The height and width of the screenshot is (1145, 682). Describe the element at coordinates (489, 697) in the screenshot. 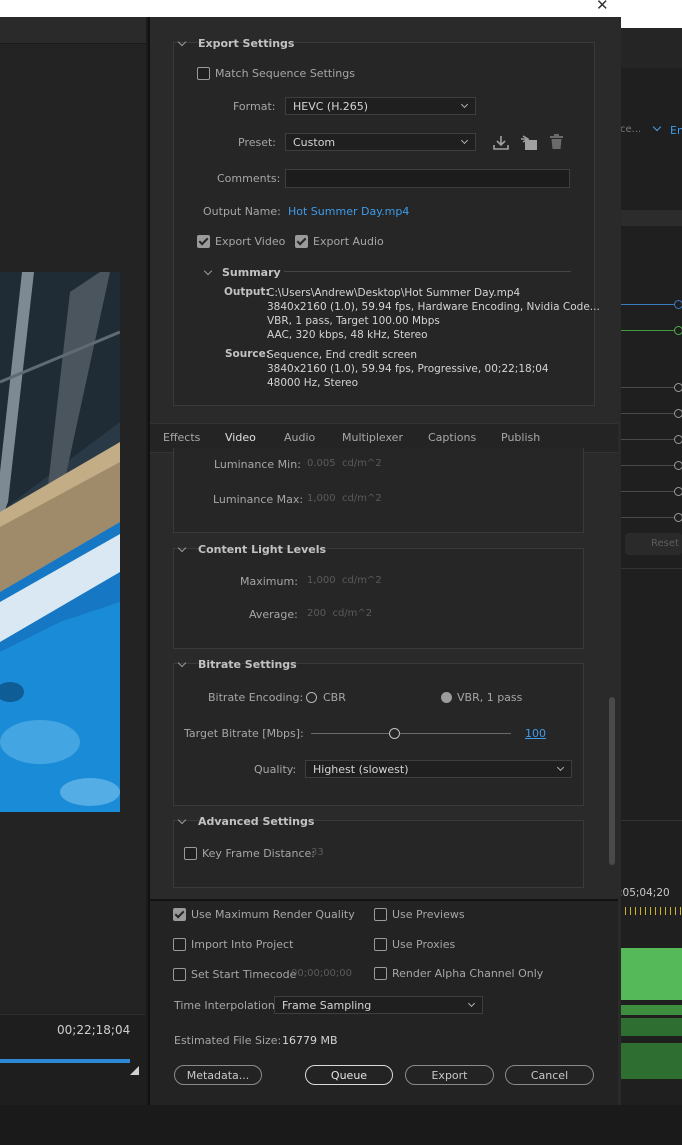

I see `vbr-label: VBR, 1 pass` at that location.